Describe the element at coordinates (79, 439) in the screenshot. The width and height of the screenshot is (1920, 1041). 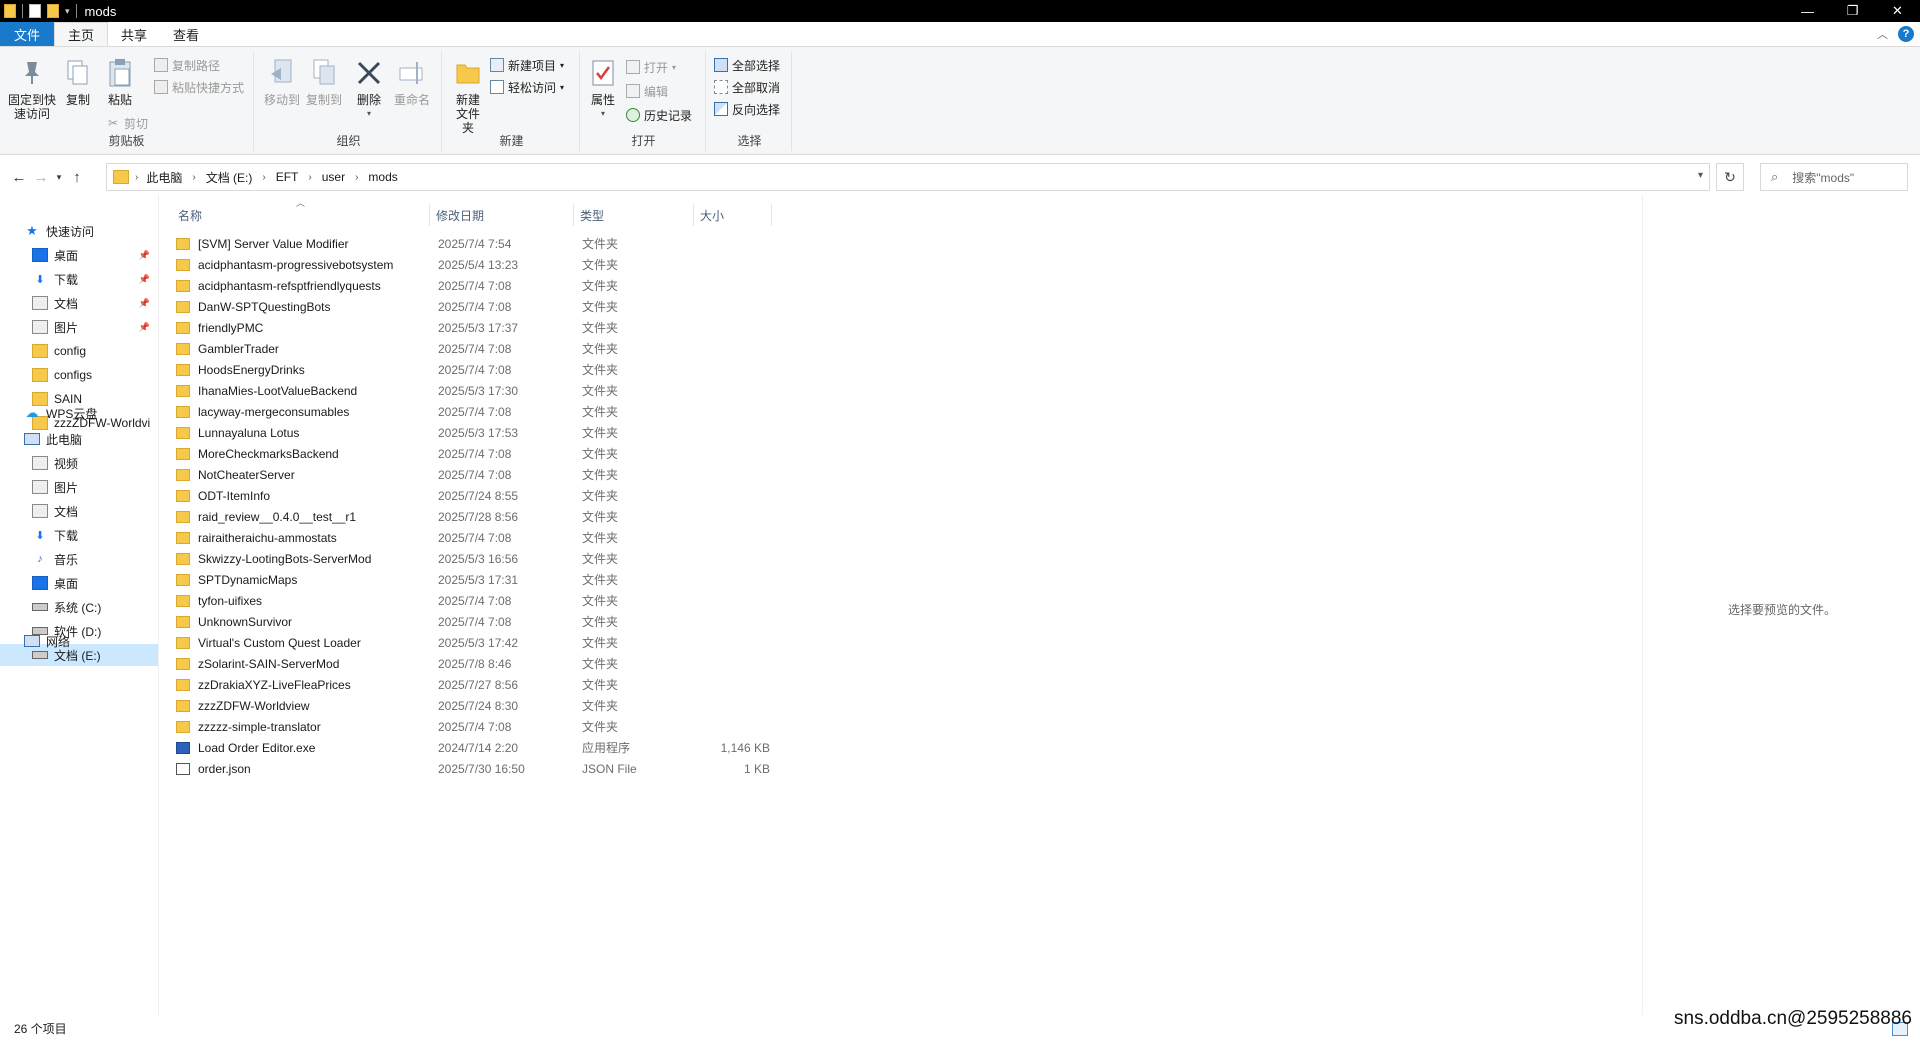
I see `nav-this-pc: 此电脑` at that location.